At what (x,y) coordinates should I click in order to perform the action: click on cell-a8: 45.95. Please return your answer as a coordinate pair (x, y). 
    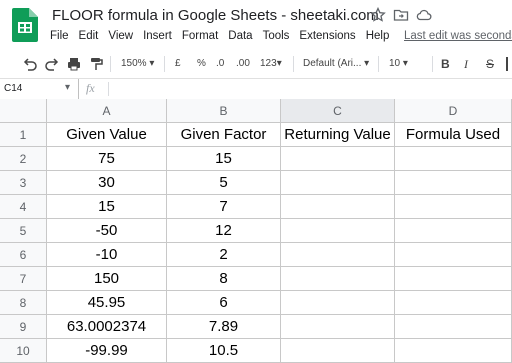
    Looking at the image, I should click on (107, 303).